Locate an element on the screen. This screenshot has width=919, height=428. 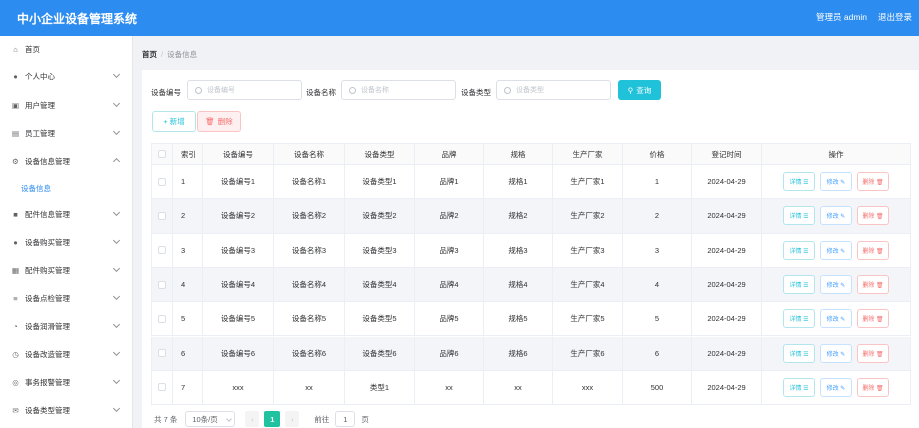
sidebar-item-2: ▣ 用户管理 is located at coordinates (66, 105).